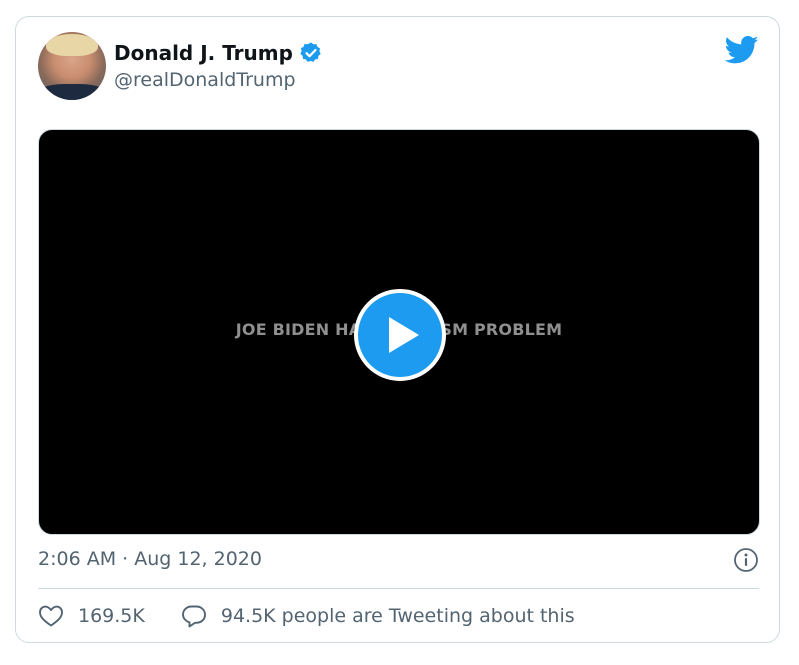 The image size is (799, 665). Describe the element at coordinates (205, 80) in the screenshot. I see `author-handle: @realDonaldTrump` at that location.